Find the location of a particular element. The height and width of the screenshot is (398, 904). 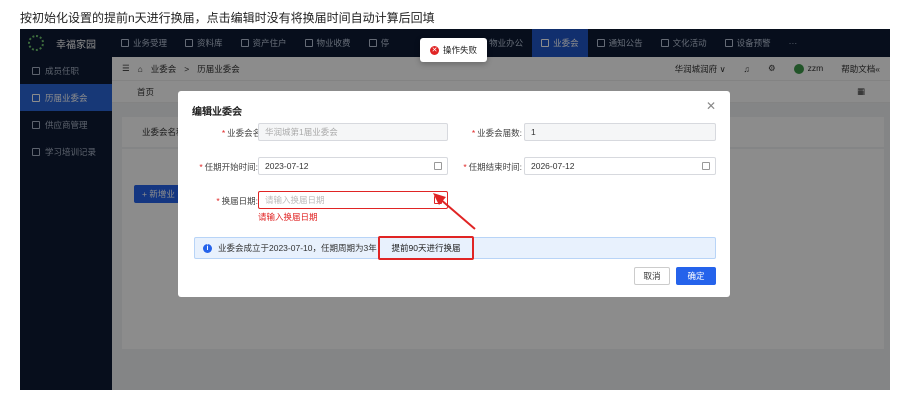

term-field: 1 is located at coordinates (620, 132).